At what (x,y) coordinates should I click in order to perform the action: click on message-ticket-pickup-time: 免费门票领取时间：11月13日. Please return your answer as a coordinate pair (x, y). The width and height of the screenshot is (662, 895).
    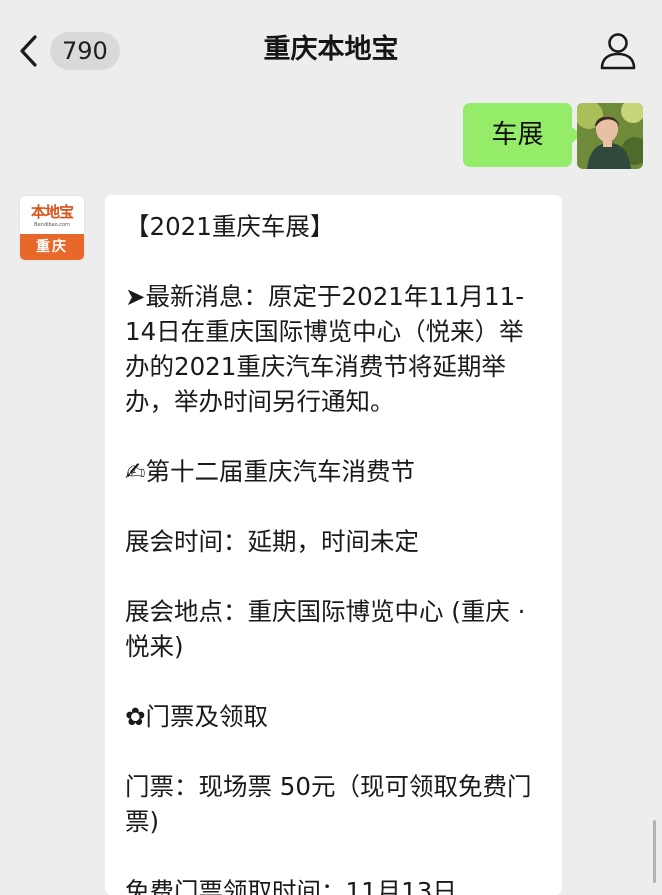
    Looking at the image, I should click on (291, 886).